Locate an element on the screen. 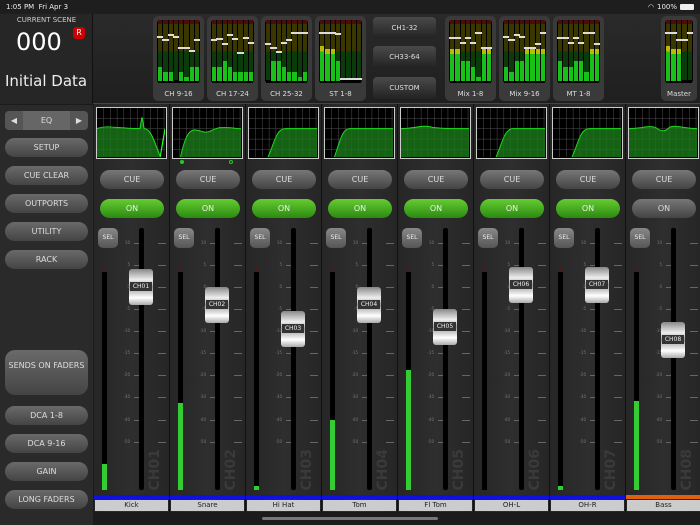 This screenshot has height=525, width=700. fader-knob: CH02 is located at coordinates (217, 304).